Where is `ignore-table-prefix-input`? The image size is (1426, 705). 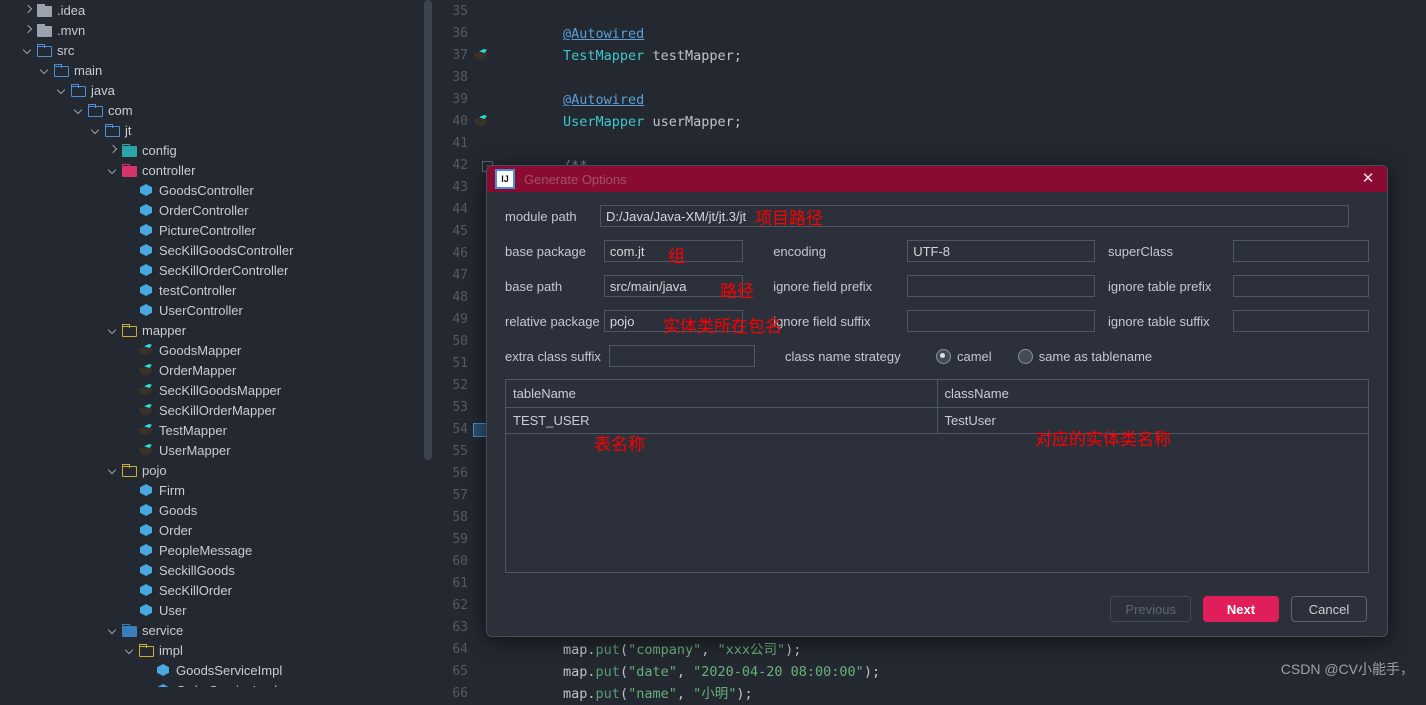 ignore-table-prefix-input is located at coordinates (1300, 286).